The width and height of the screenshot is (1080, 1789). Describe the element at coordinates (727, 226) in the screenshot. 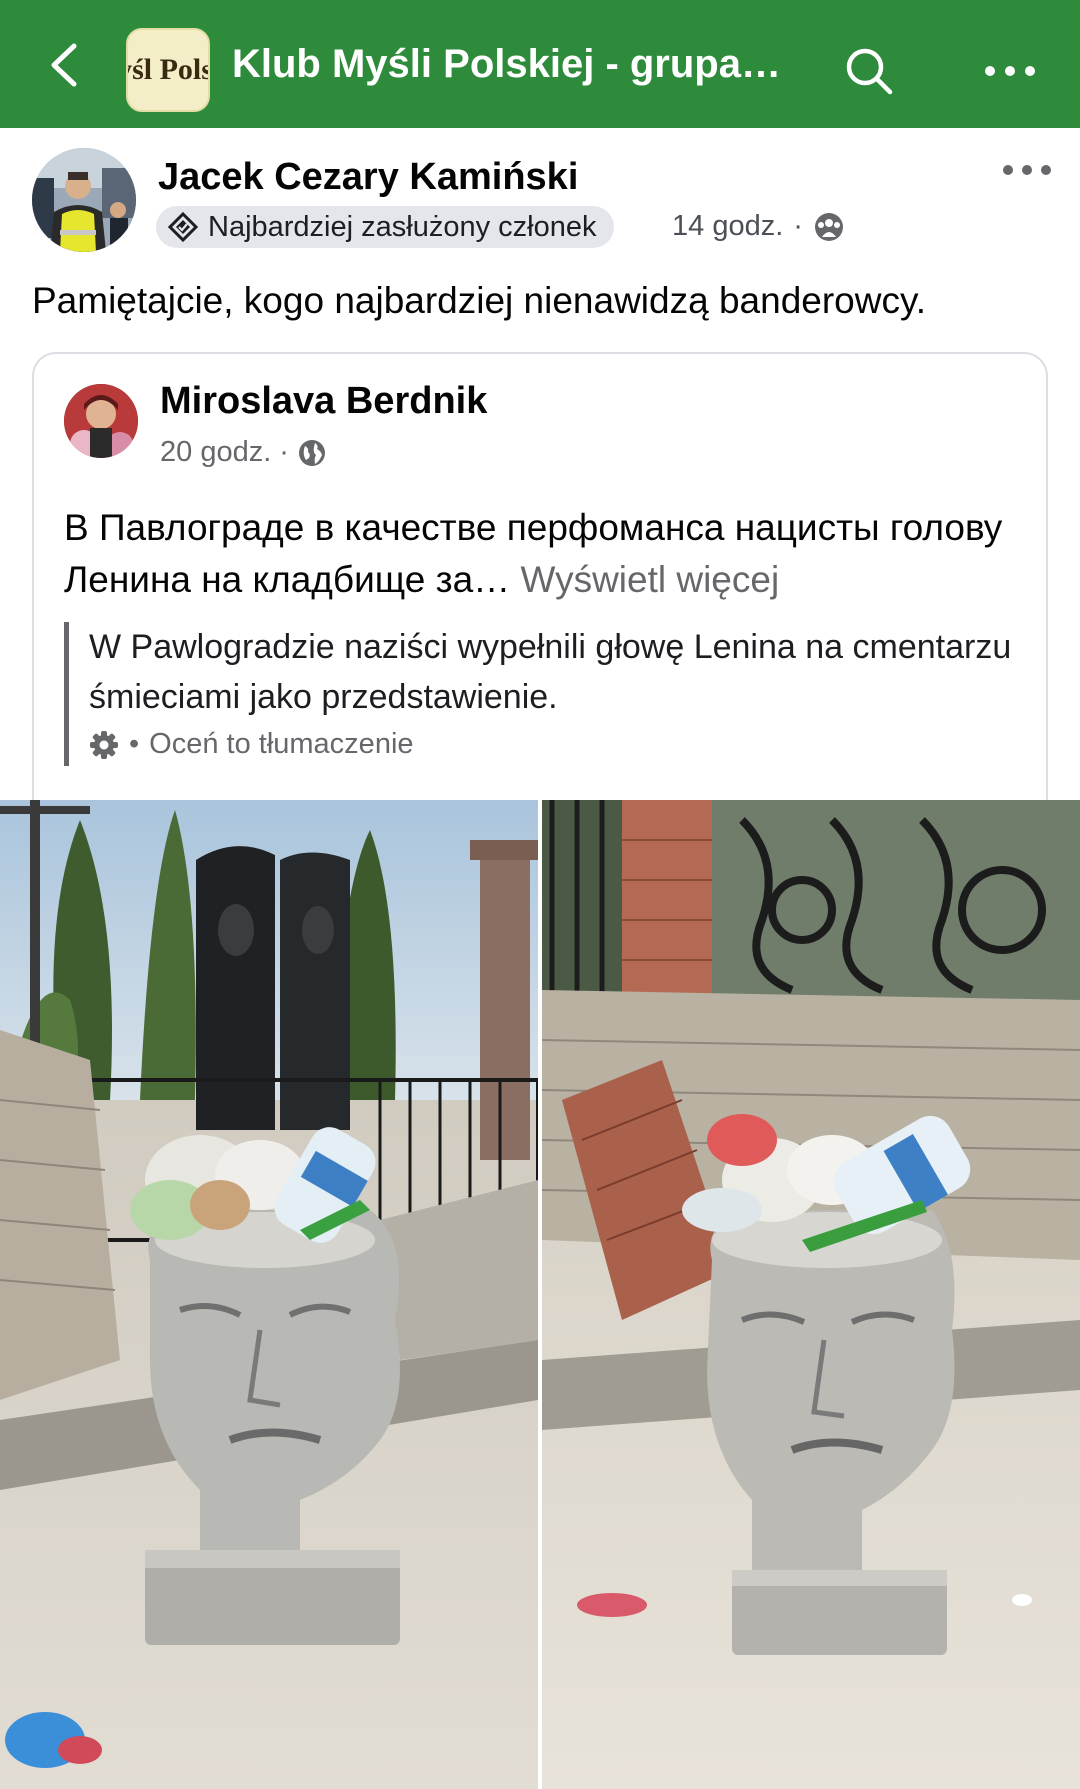

I see `post-time: 14 godz.` at that location.